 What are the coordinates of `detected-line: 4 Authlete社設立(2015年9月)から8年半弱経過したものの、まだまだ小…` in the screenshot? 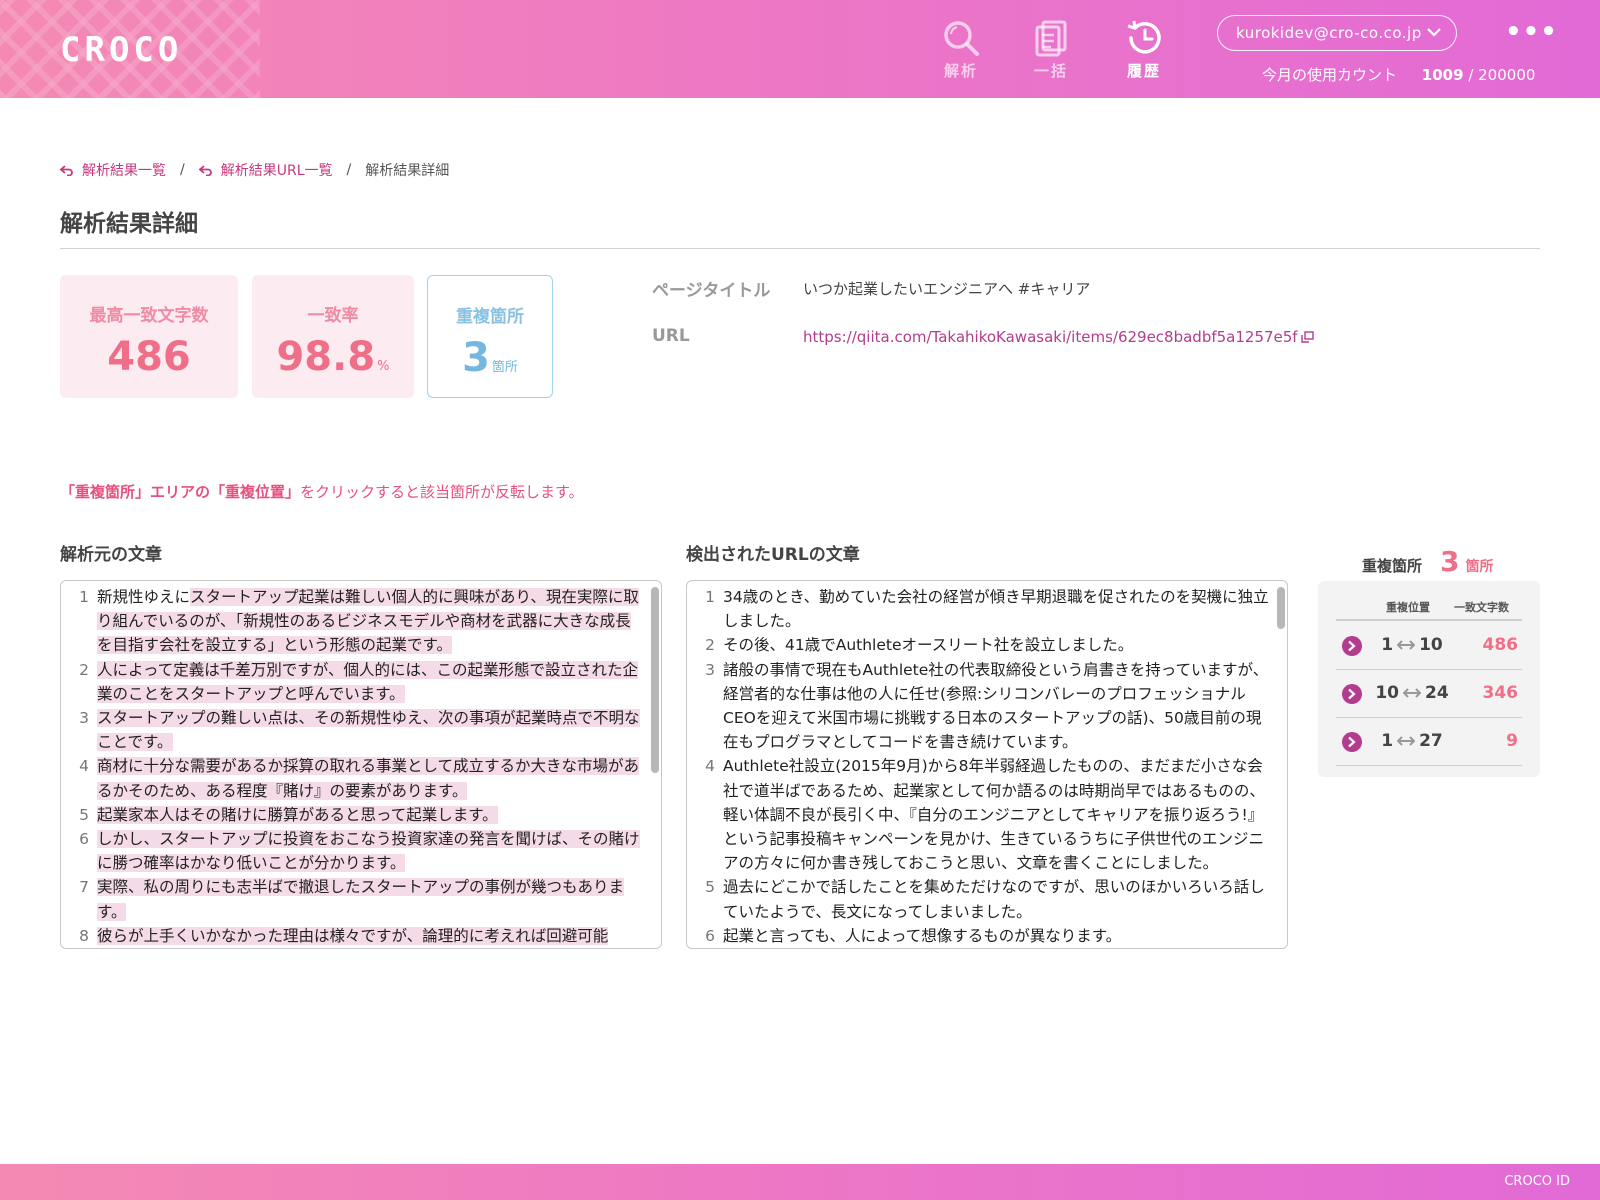 It's located at (981, 814).